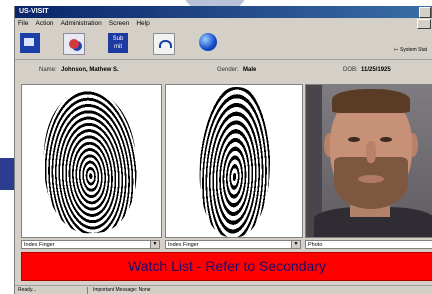 The image size is (432, 294). I want to click on menu-restore-button, so click(424, 24).